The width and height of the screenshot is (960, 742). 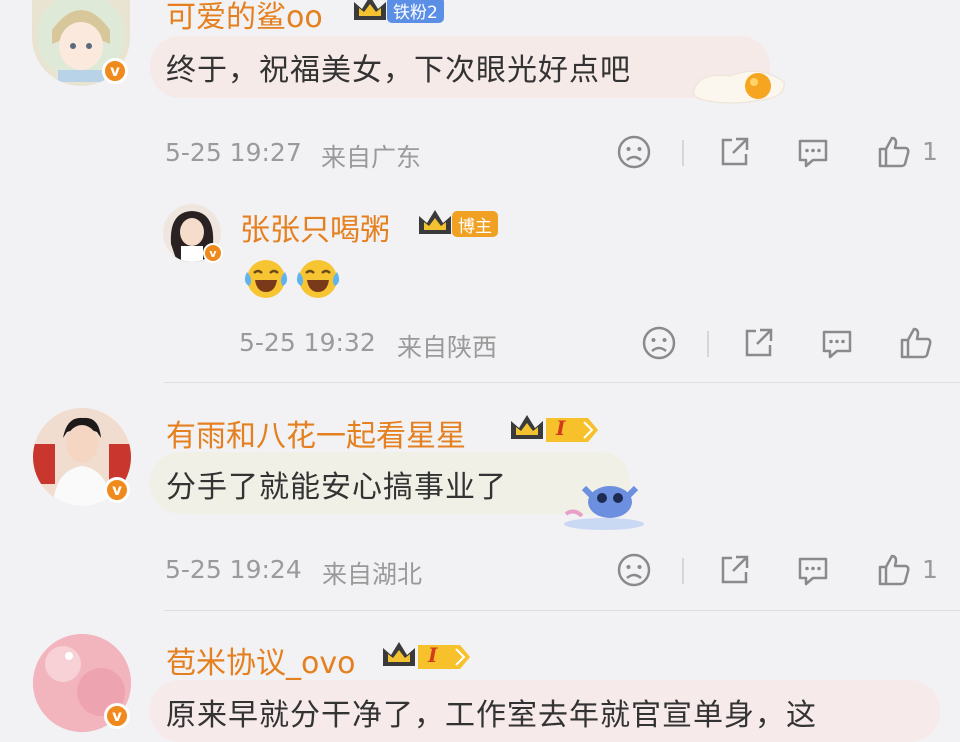 What do you see at coordinates (233, 152) in the screenshot?
I see `comment-time: 5-25 19:27` at bounding box center [233, 152].